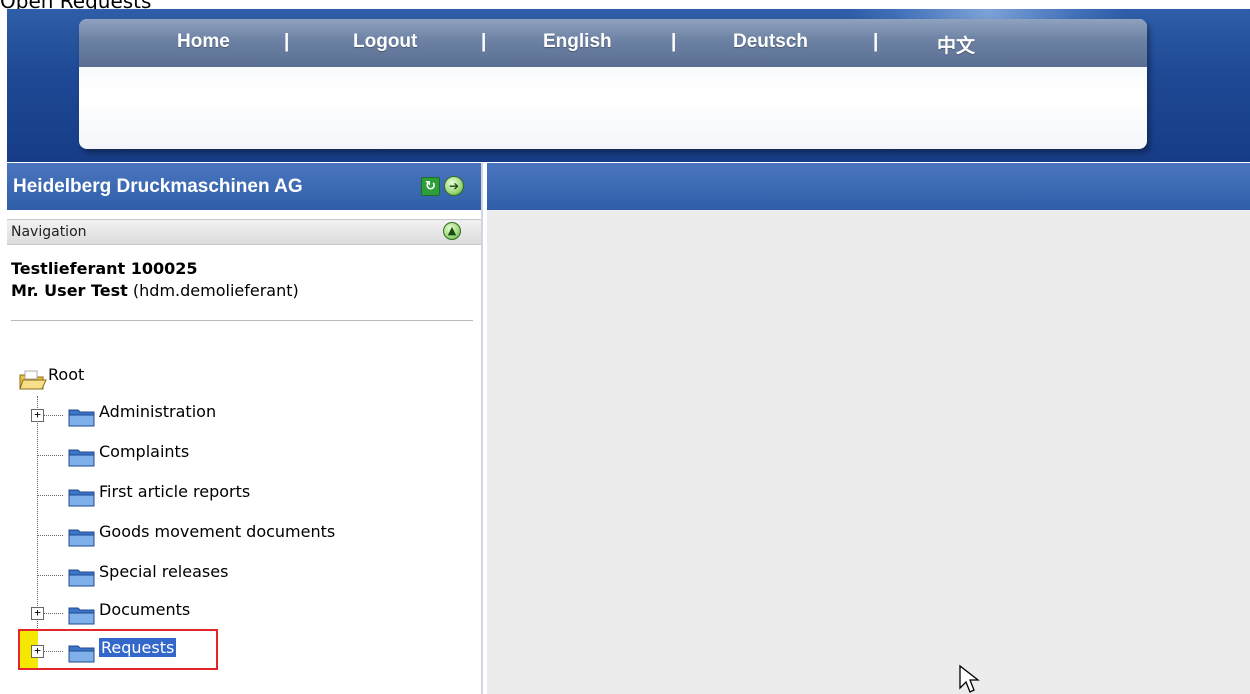 The image size is (1250, 694). I want to click on user-info: Mr. User Test (hdm.demolieferant), so click(155, 290).